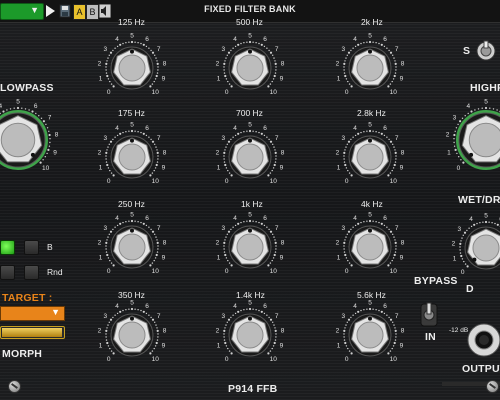 The height and width of the screenshot is (400, 500). What do you see at coordinates (249, 113) in the screenshot?
I see `band-label-700hz: 700 Hz` at bounding box center [249, 113].